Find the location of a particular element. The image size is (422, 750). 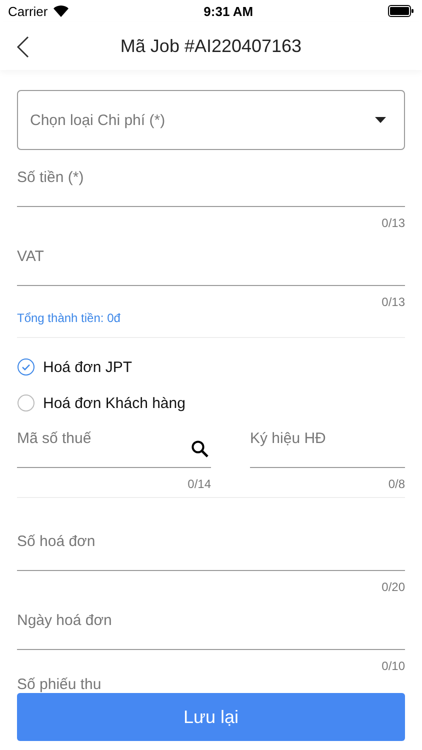

character-counter: 0/20 is located at coordinates (393, 587).